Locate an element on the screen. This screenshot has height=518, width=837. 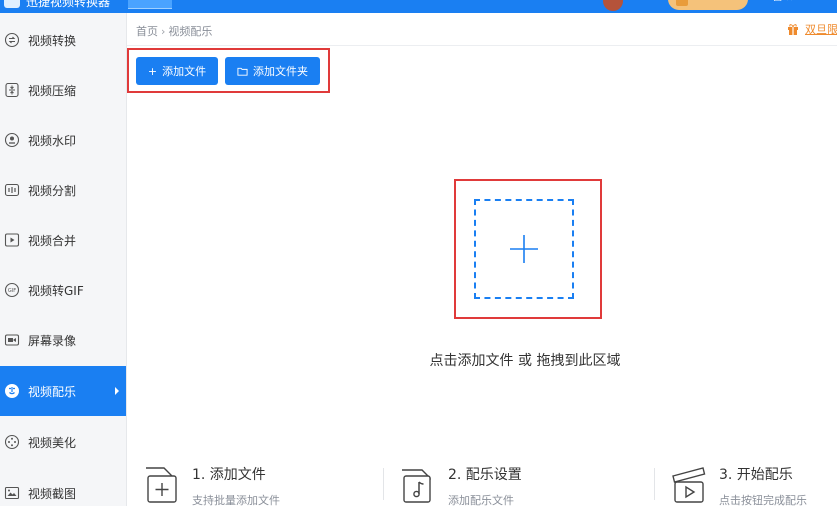
beautify-icon is located at coordinates (12, 442).